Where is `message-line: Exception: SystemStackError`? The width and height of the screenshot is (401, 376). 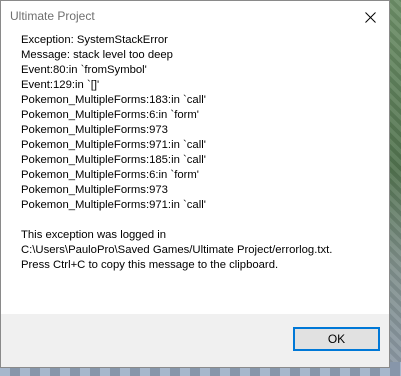
message-line: Exception: SystemStackError is located at coordinates (94, 40).